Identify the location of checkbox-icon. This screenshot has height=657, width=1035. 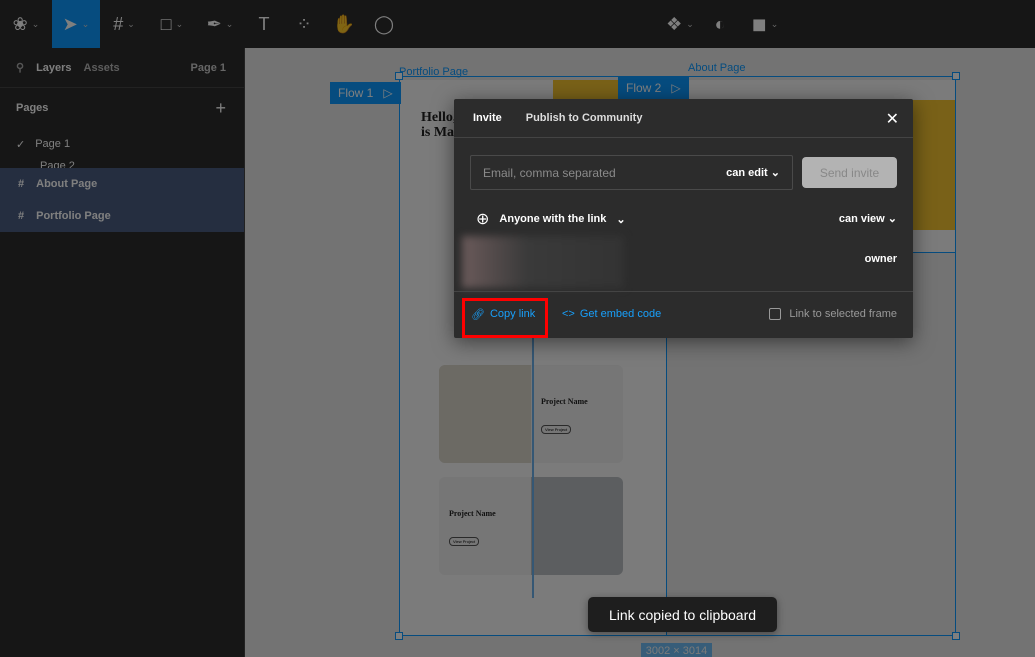
(775, 314).